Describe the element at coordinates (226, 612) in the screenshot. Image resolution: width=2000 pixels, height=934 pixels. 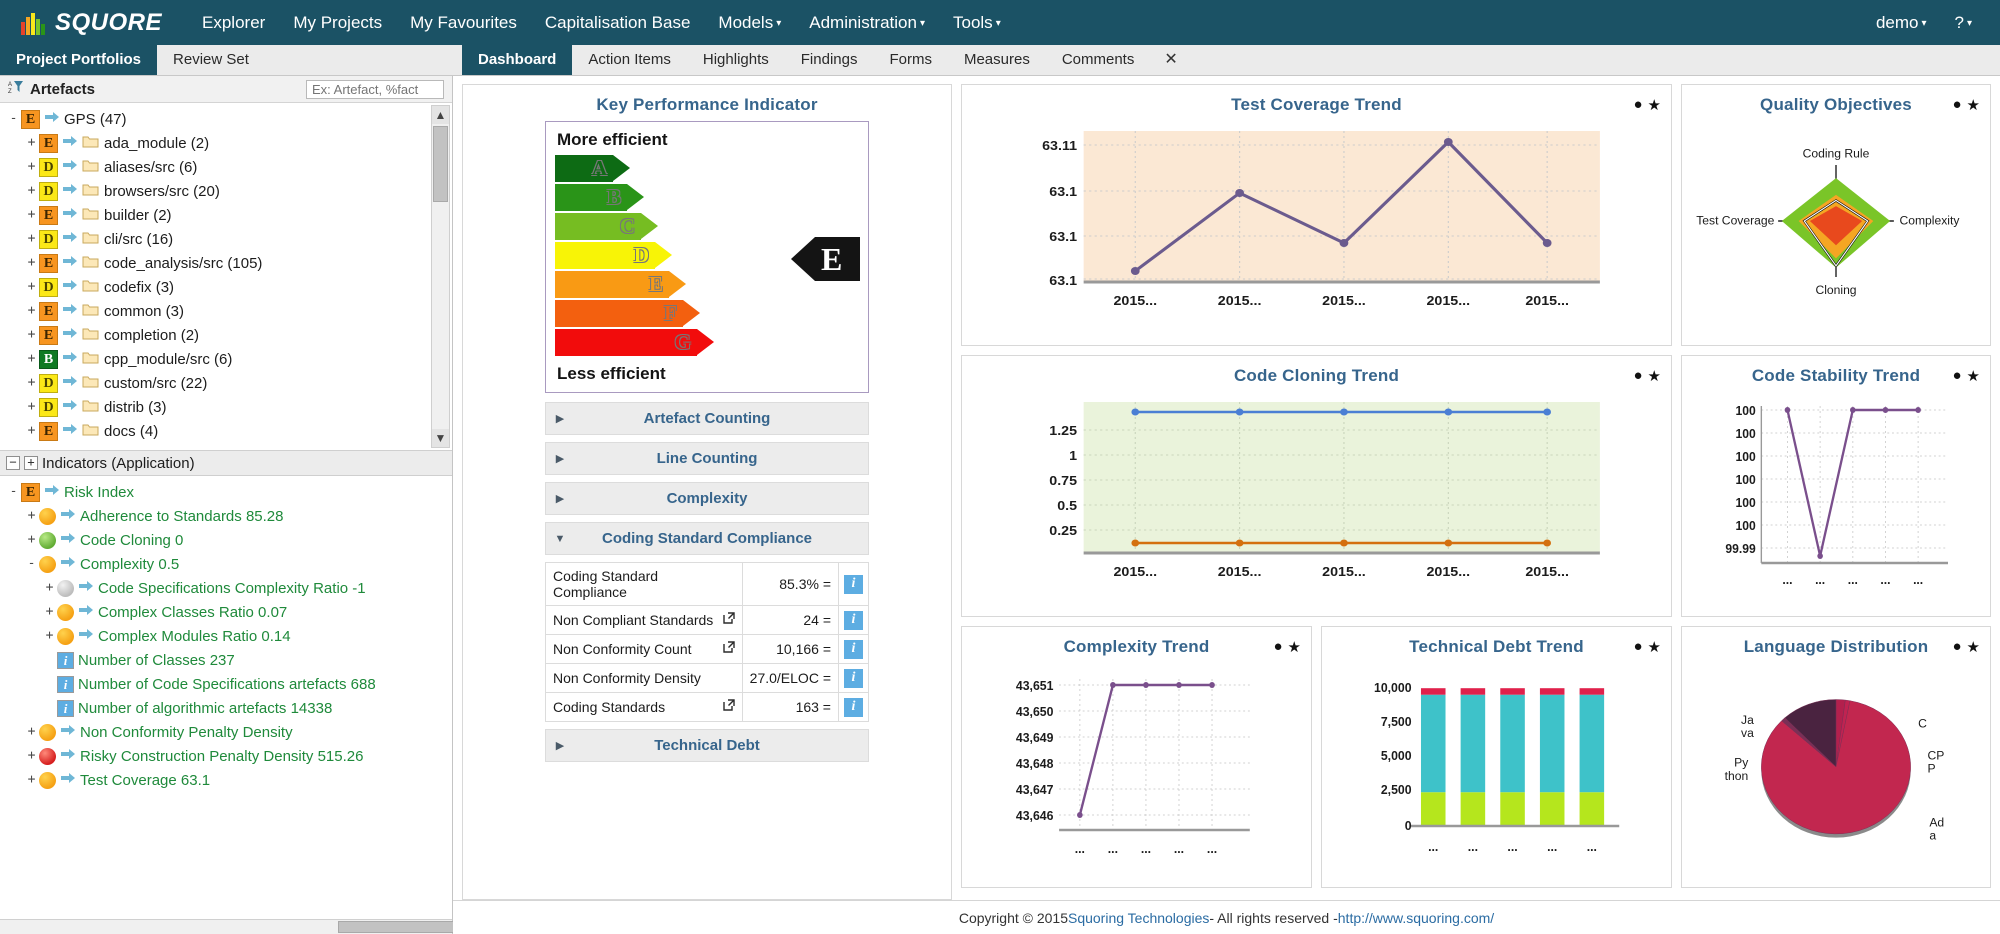
I see `indicator-row-complex-classes: + Complex Classes Ratio 0.07` at that location.